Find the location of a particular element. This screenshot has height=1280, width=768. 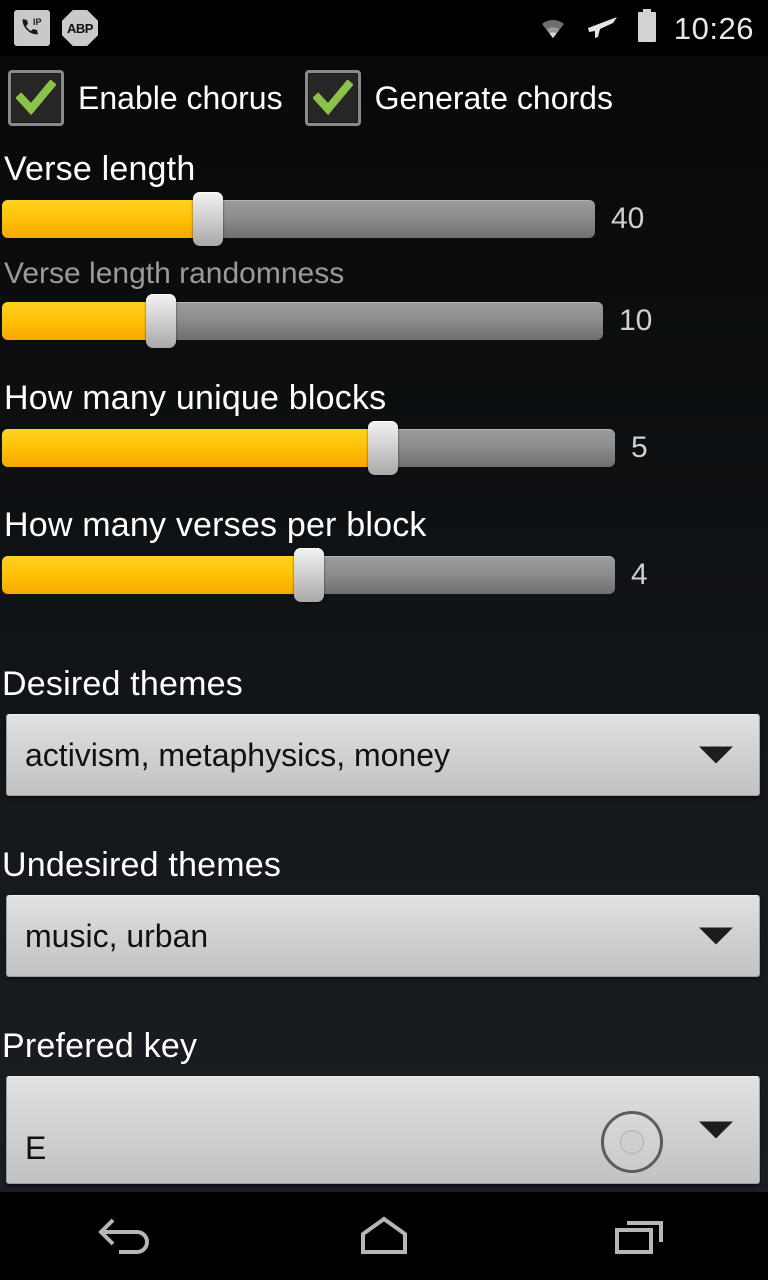

airplane-mode-icon is located at coordinates (603, 28).